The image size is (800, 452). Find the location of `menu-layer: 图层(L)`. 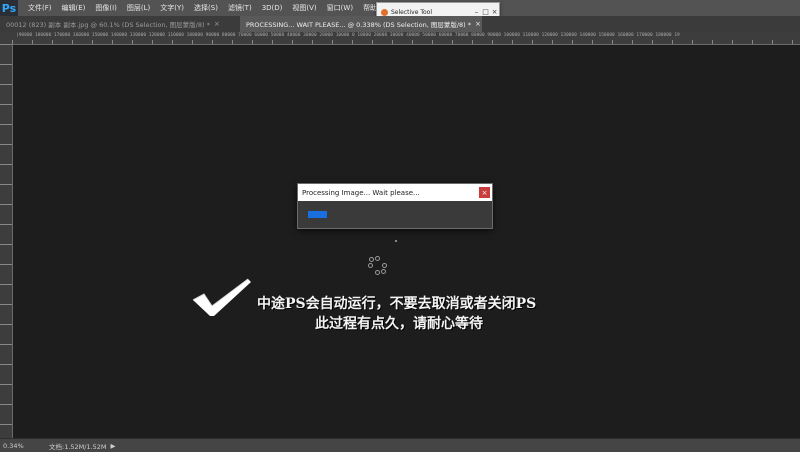

menu-layer: 图层(L) is located at coordinates (138, 8).